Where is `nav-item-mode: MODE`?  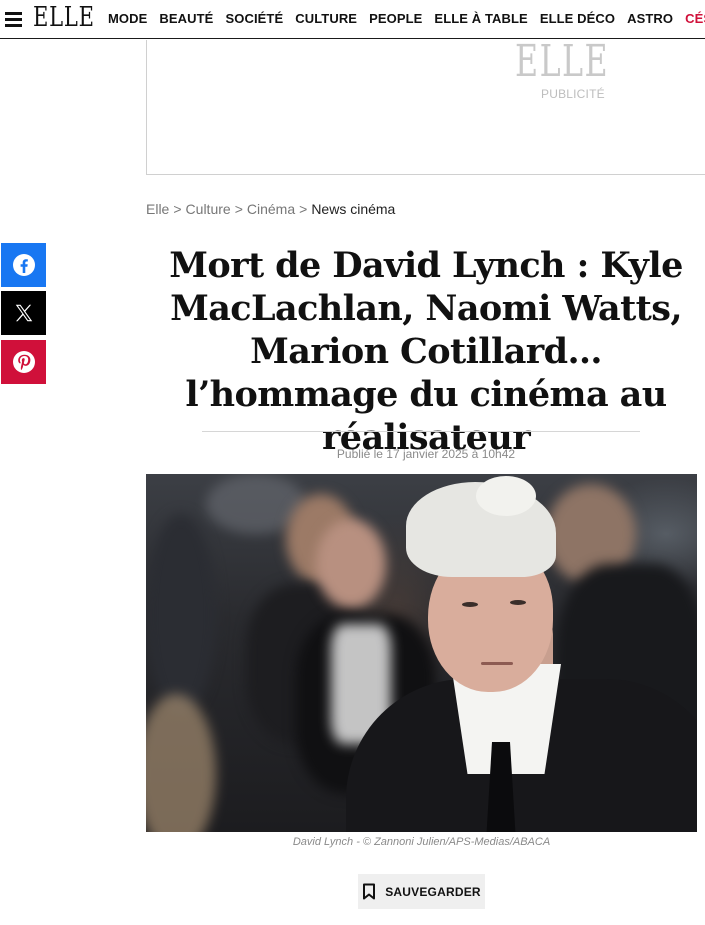 nav-item-mode: MODE is located at coordinates (127, 20).